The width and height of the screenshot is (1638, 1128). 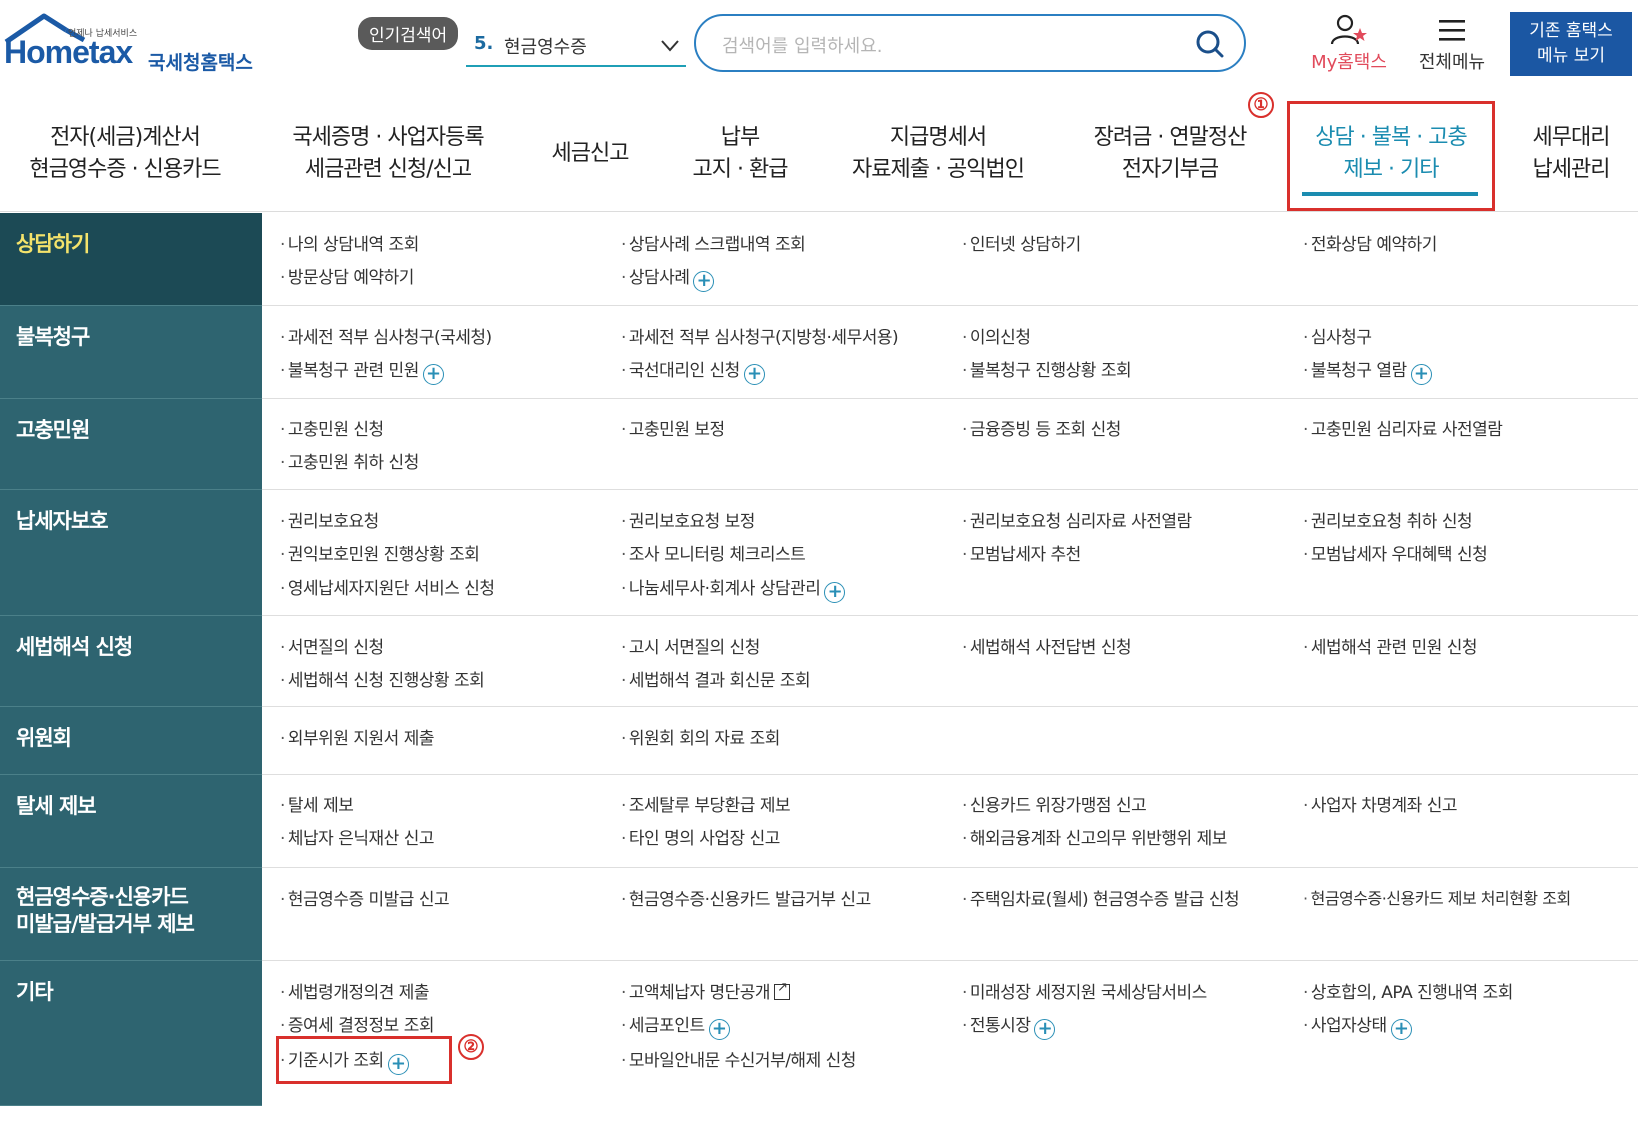 I want to click on menu-link: 세법해석 결과 회신문 조회, so click(x=716, y=678).